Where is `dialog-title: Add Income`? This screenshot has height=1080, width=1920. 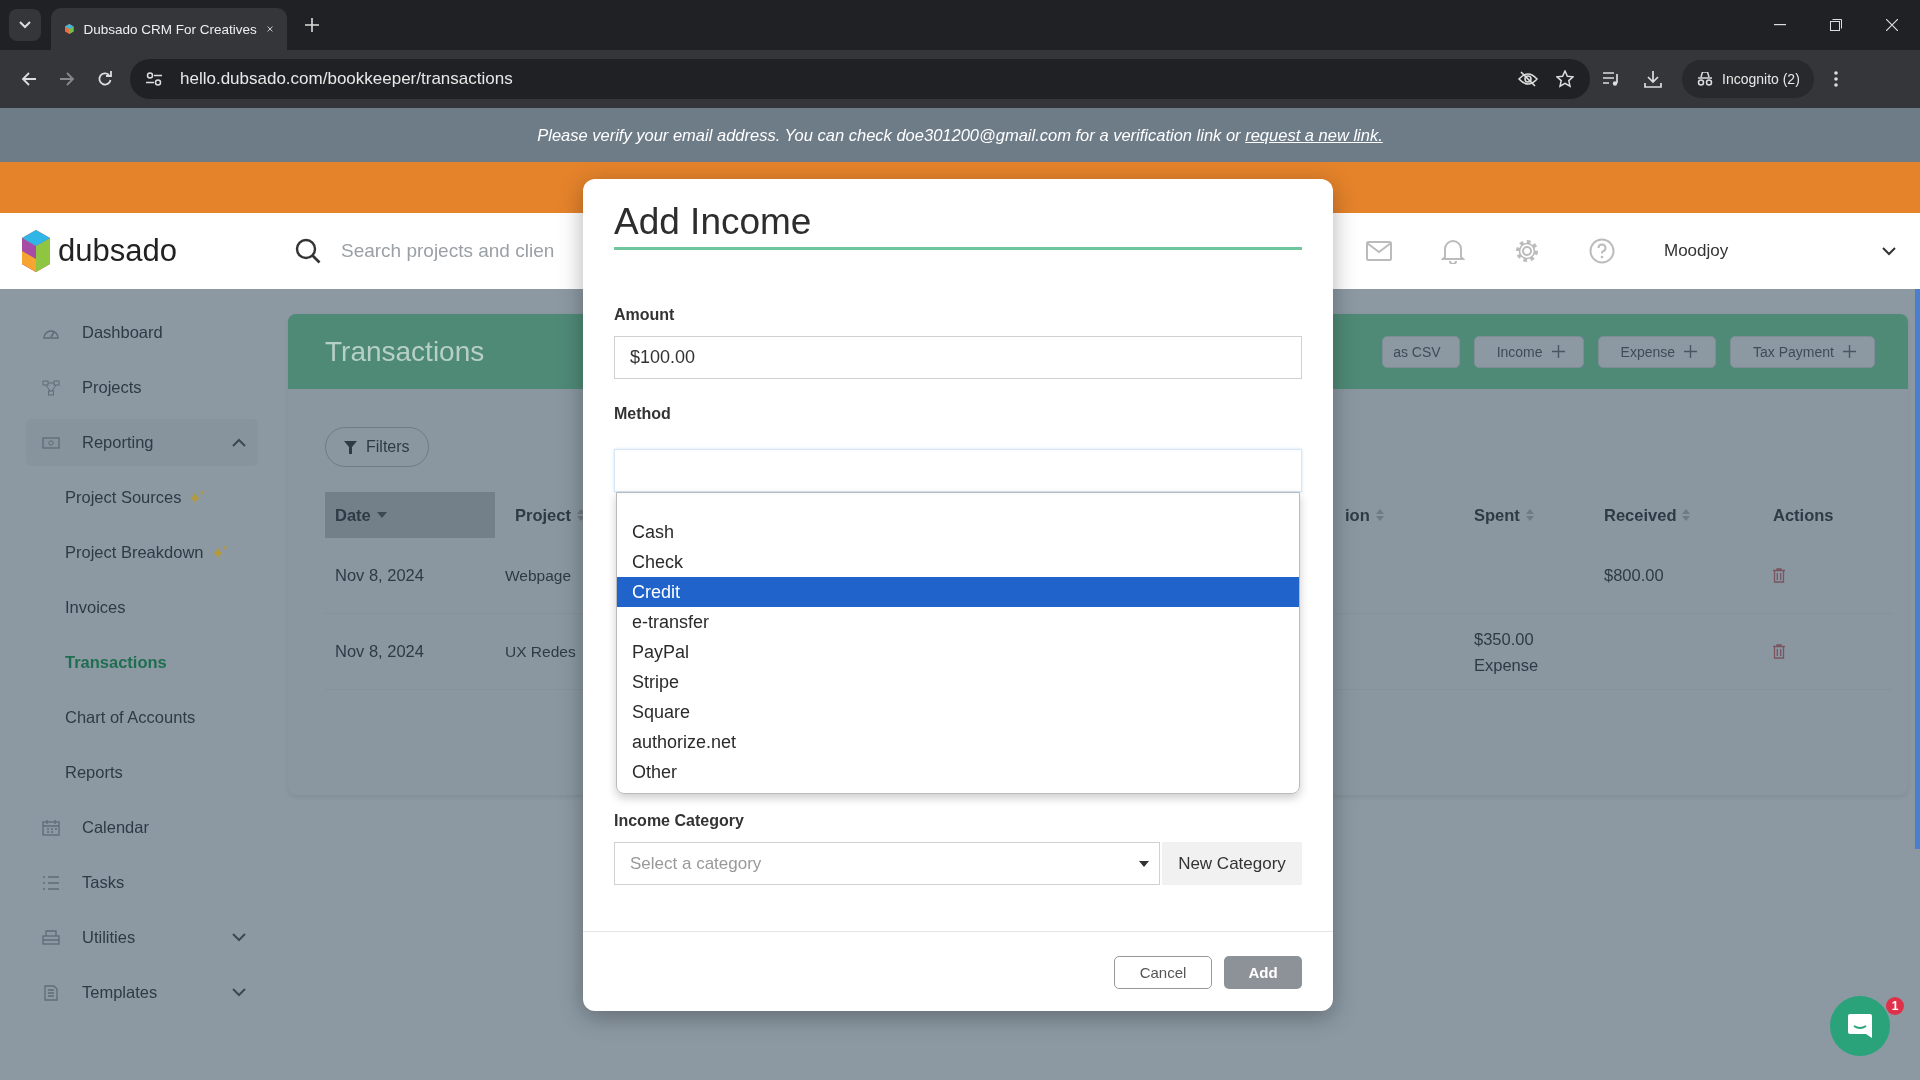
dialog-title: Add Income is located at coordinates (713, 221).